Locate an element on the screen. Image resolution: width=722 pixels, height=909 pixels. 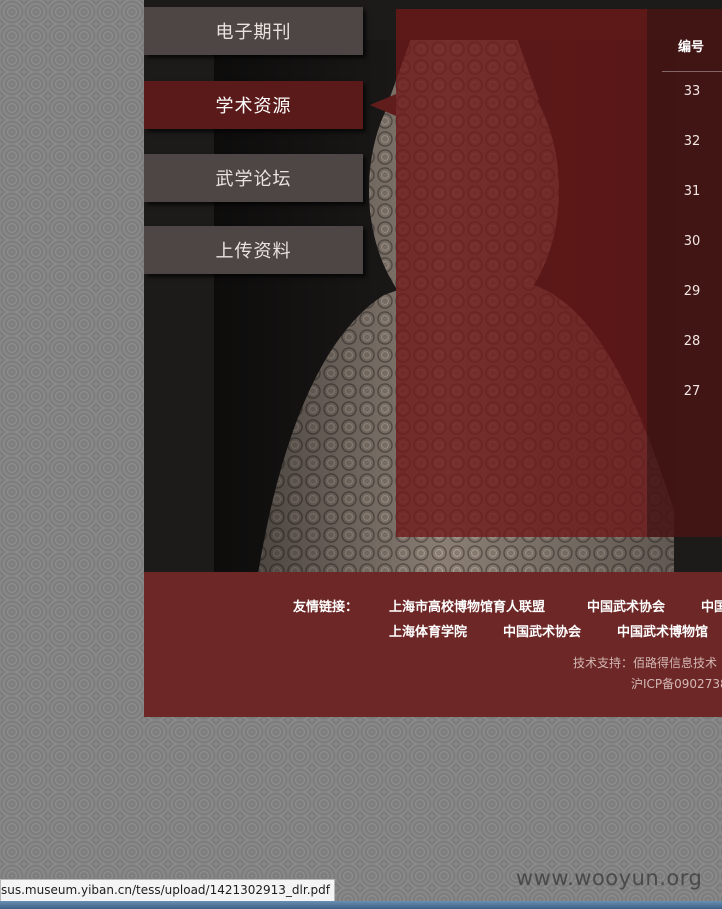
table-row: 28 is located at coordinates (692, 355).